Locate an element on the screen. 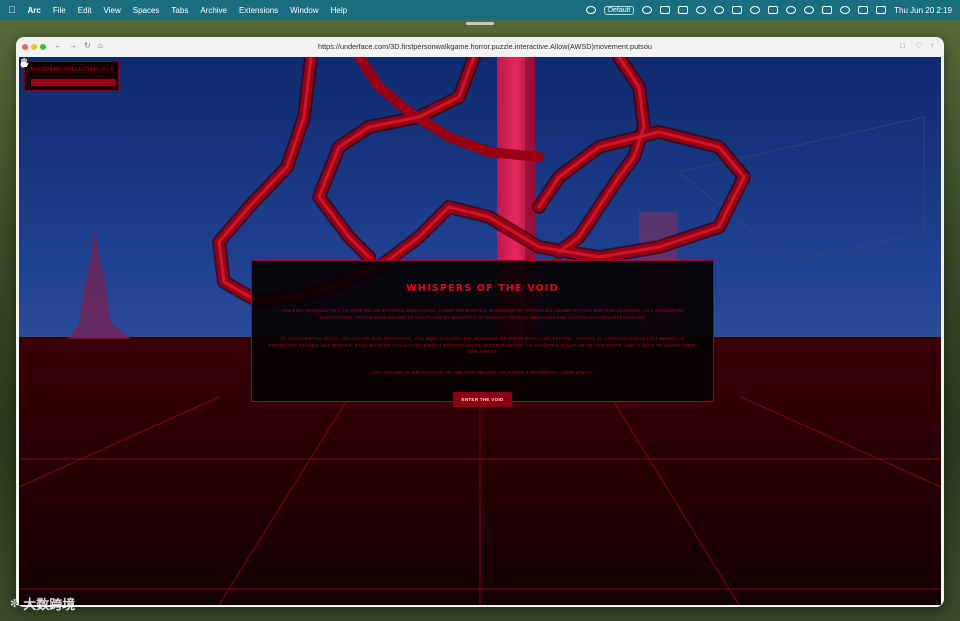 The height and width of the screenshot is (621, 960). modal-title: WHISPERS OF THE VOID is located at coordinates (482, 288).